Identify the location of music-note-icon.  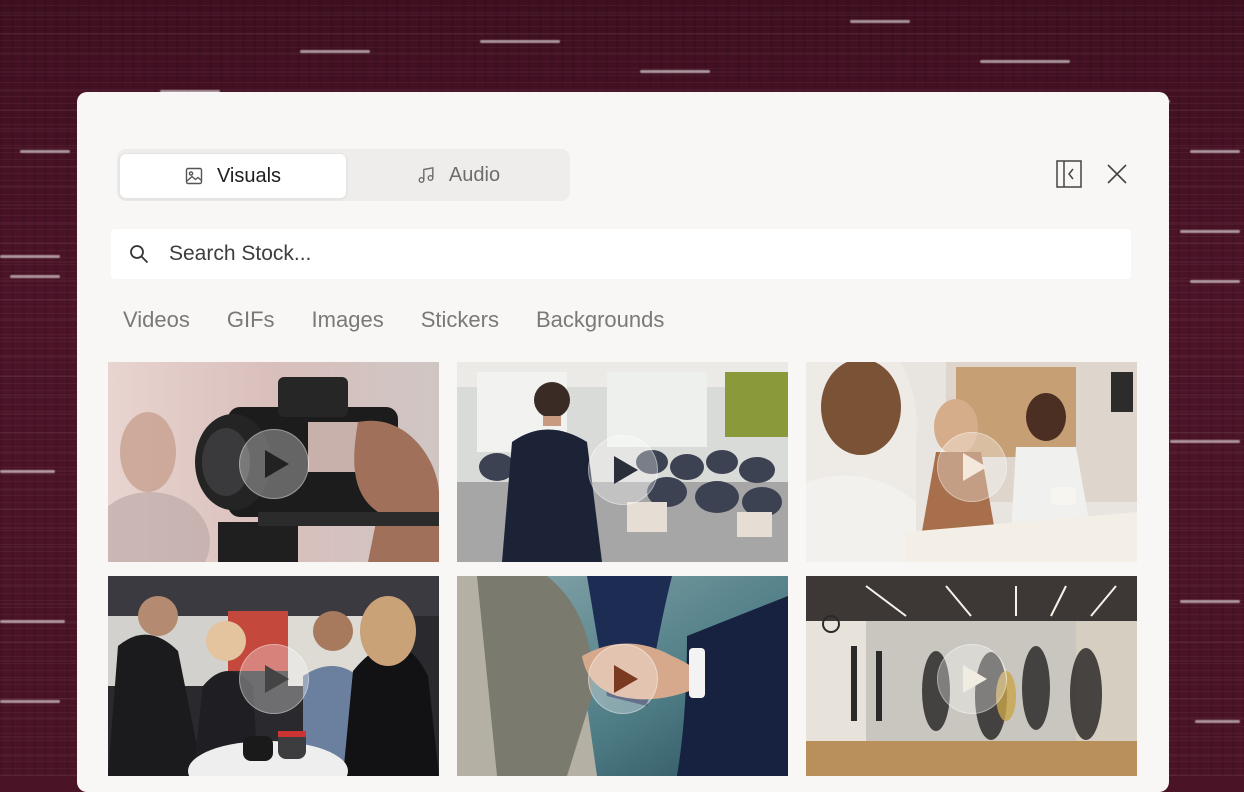
(426, 175).